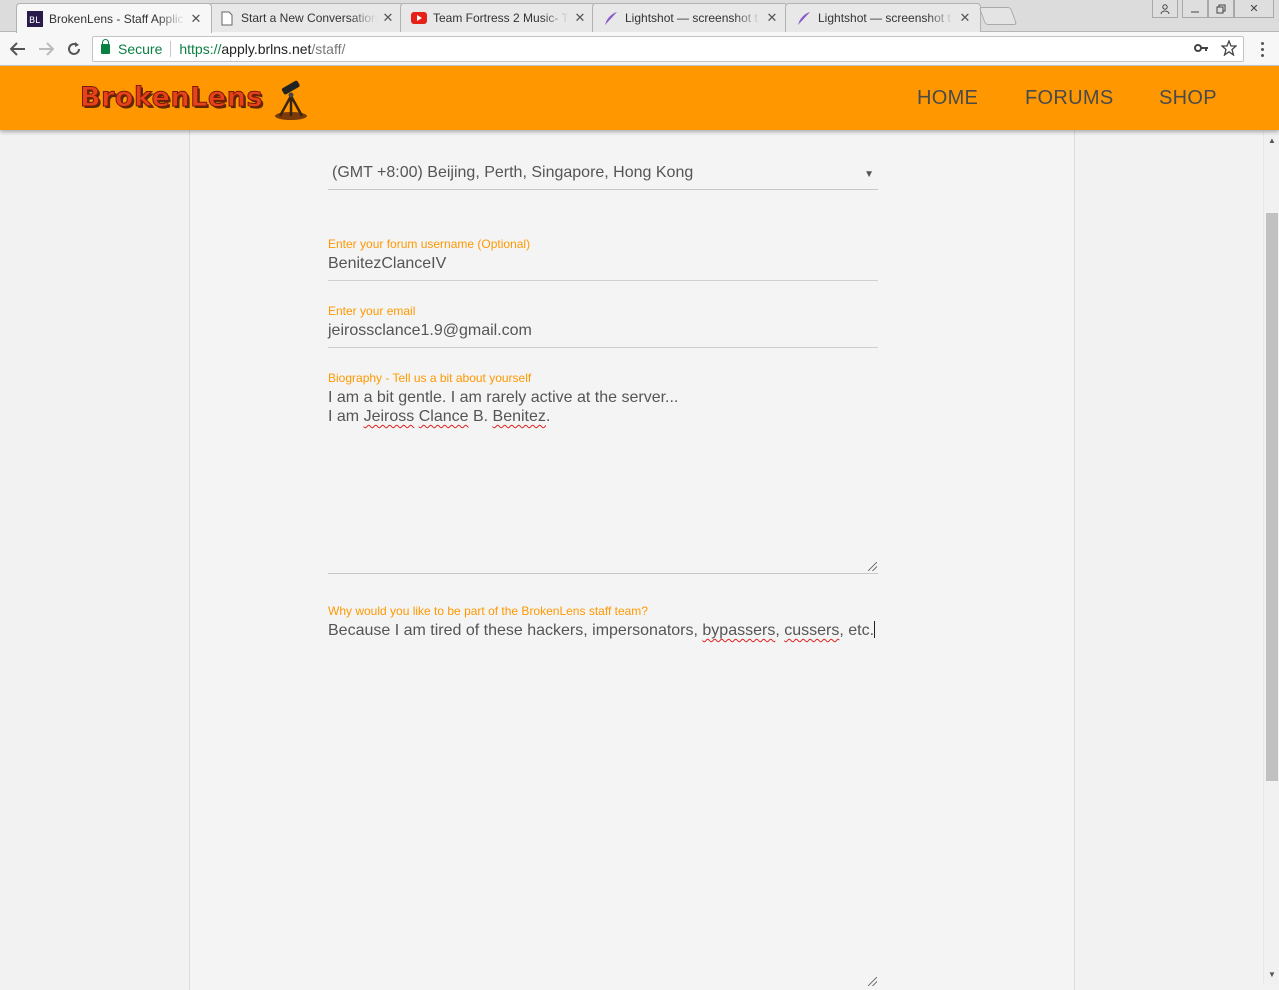 The width and height of the screenshot is (1279, 990). Describe the element at coordinates (227, 18) in the screenshot. I see `page-icon` at that location.